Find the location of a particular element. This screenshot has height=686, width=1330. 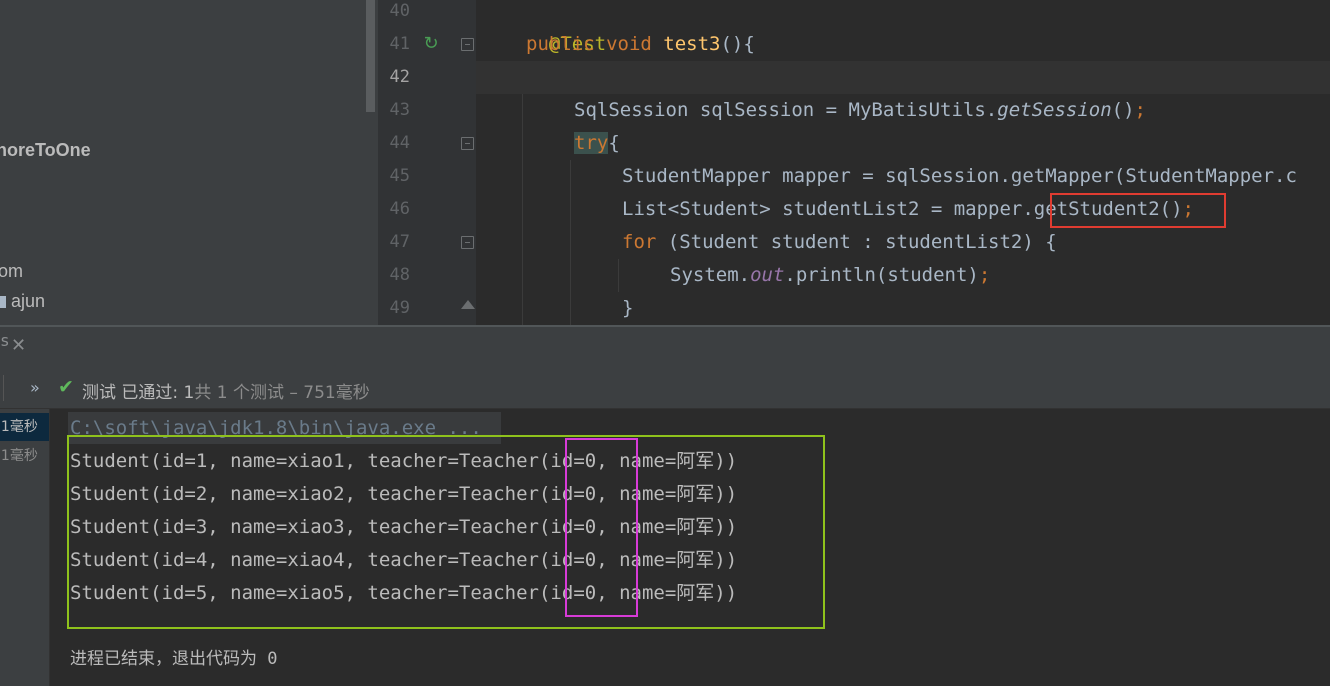

folder-icon is located at coordinates (3, 302).